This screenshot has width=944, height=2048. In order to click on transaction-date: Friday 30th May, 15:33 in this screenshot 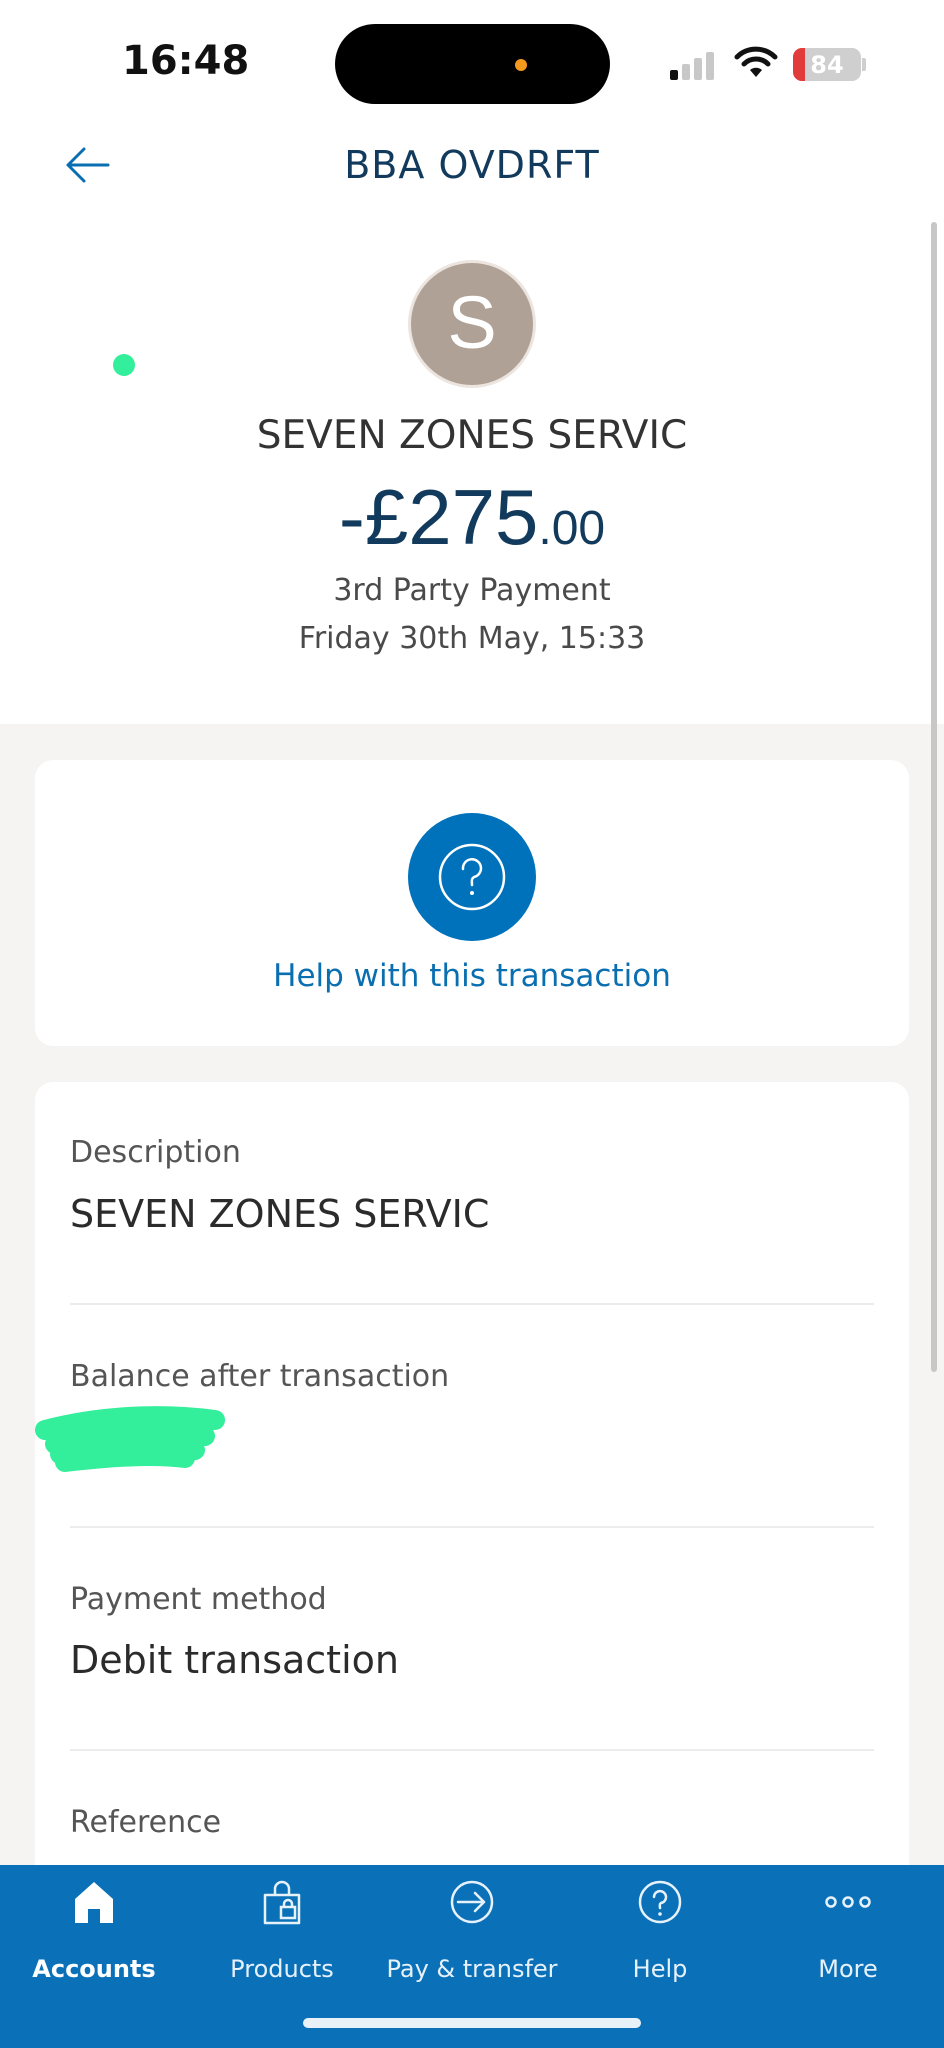, I will do `click(472, 638)`.